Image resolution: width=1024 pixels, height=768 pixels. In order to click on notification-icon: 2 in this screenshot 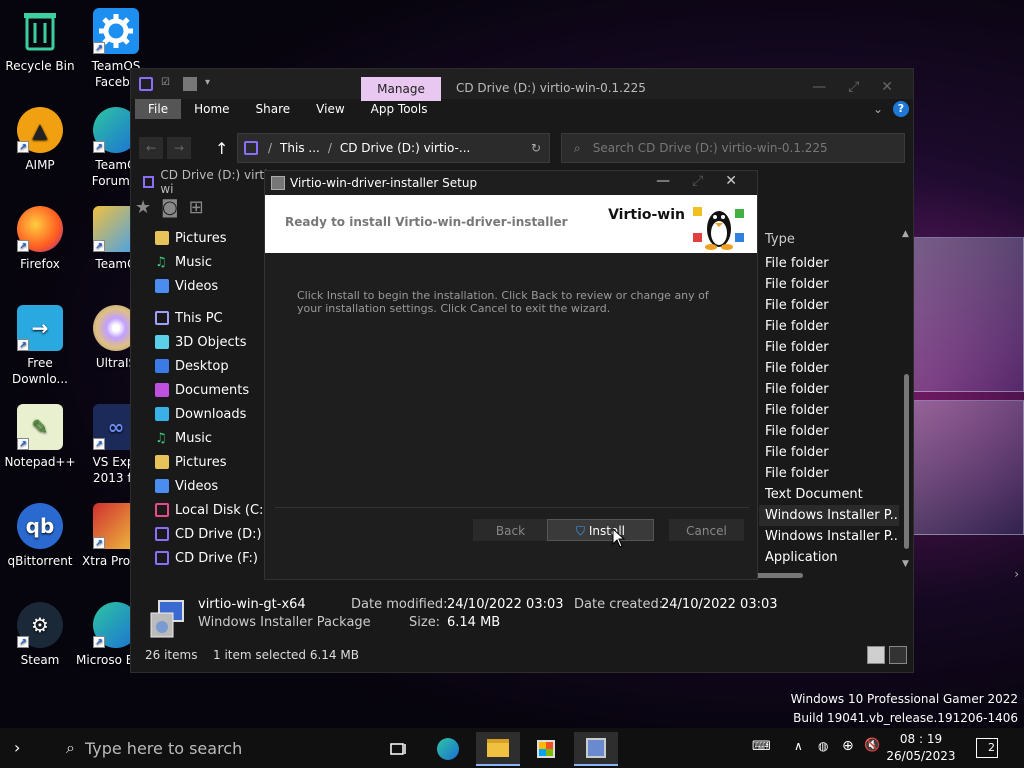, I will do `click(987, 748)`.